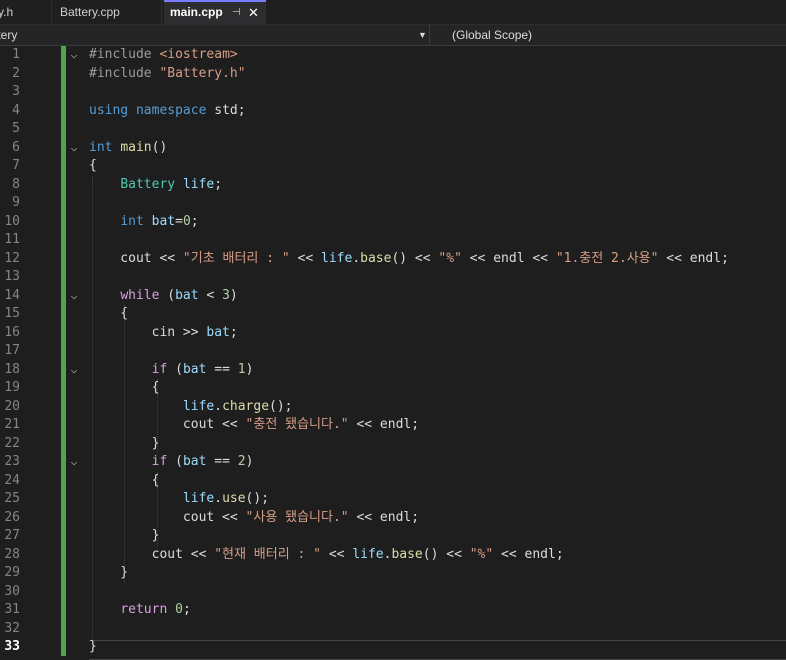 Image resolution: width=786 pixels, height=660 pixels. I want to click on code-token: return, so click(148, 609).